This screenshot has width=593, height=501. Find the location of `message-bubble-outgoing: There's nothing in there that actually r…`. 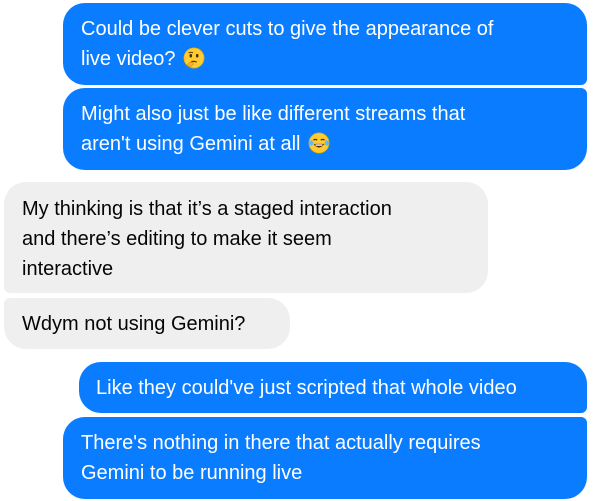

message-bubble-outgoing: There's nothing in there that actually r… is located at coordinates (325, 458).